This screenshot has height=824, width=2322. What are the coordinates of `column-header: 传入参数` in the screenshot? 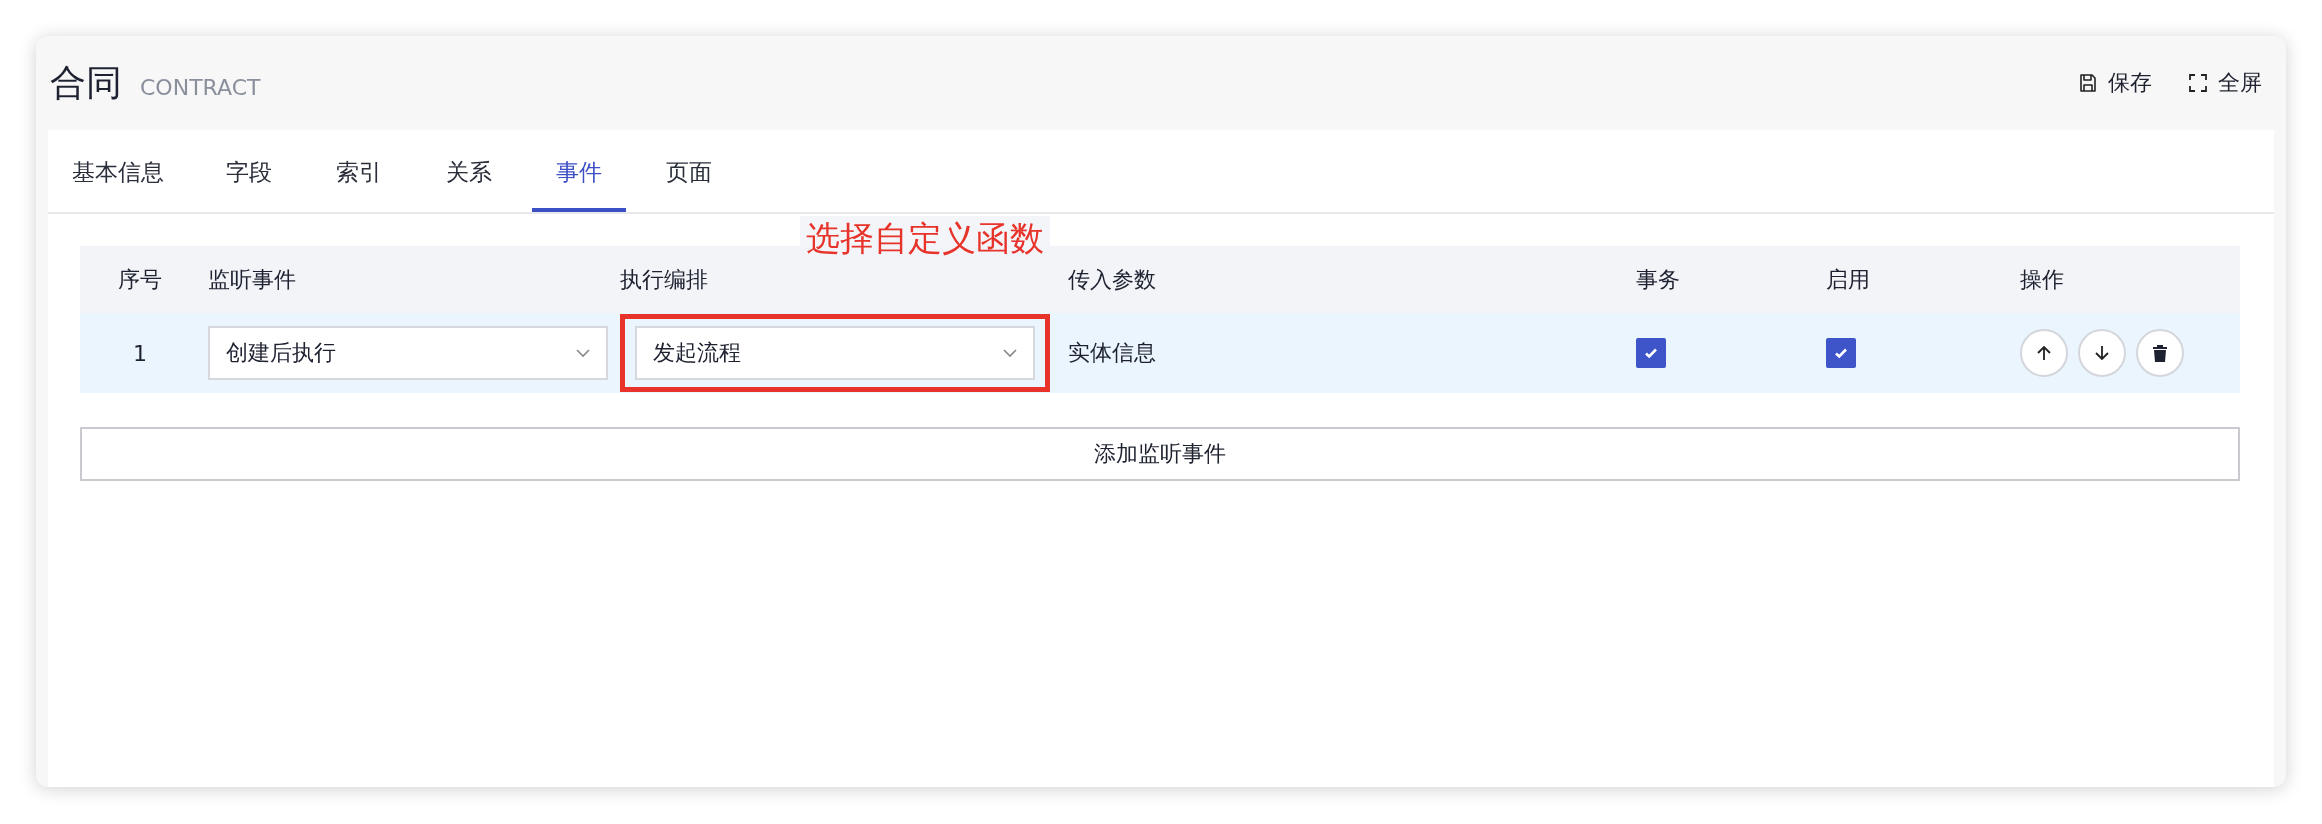 It's located at (1112, 279).